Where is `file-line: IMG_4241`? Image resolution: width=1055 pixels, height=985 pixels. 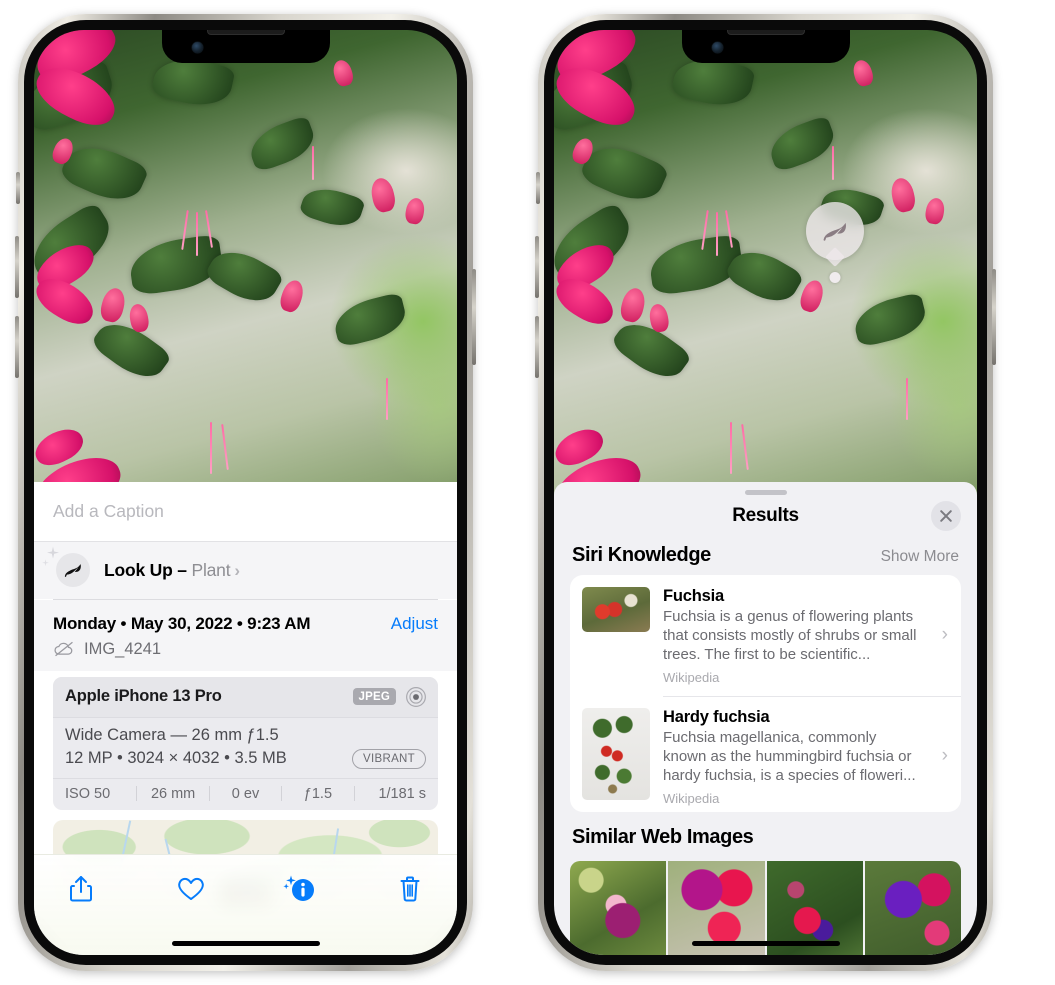 file-line: IMG_4241 is located at coordinates (245, 649).